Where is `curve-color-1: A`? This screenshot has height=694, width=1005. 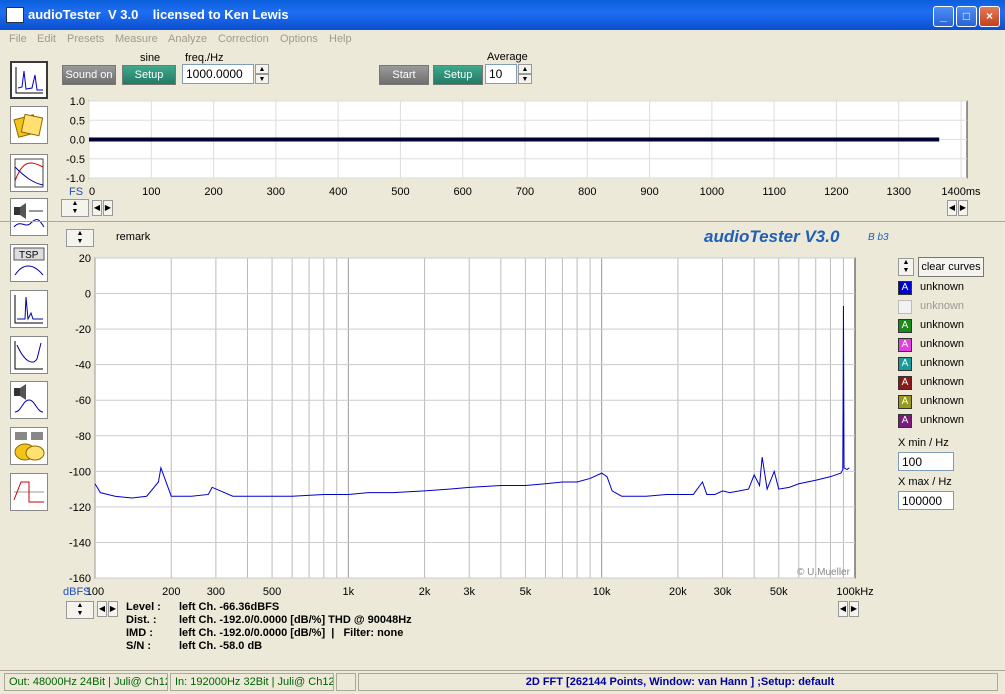
curve-color-1: A is located at coordinates (905, 288).